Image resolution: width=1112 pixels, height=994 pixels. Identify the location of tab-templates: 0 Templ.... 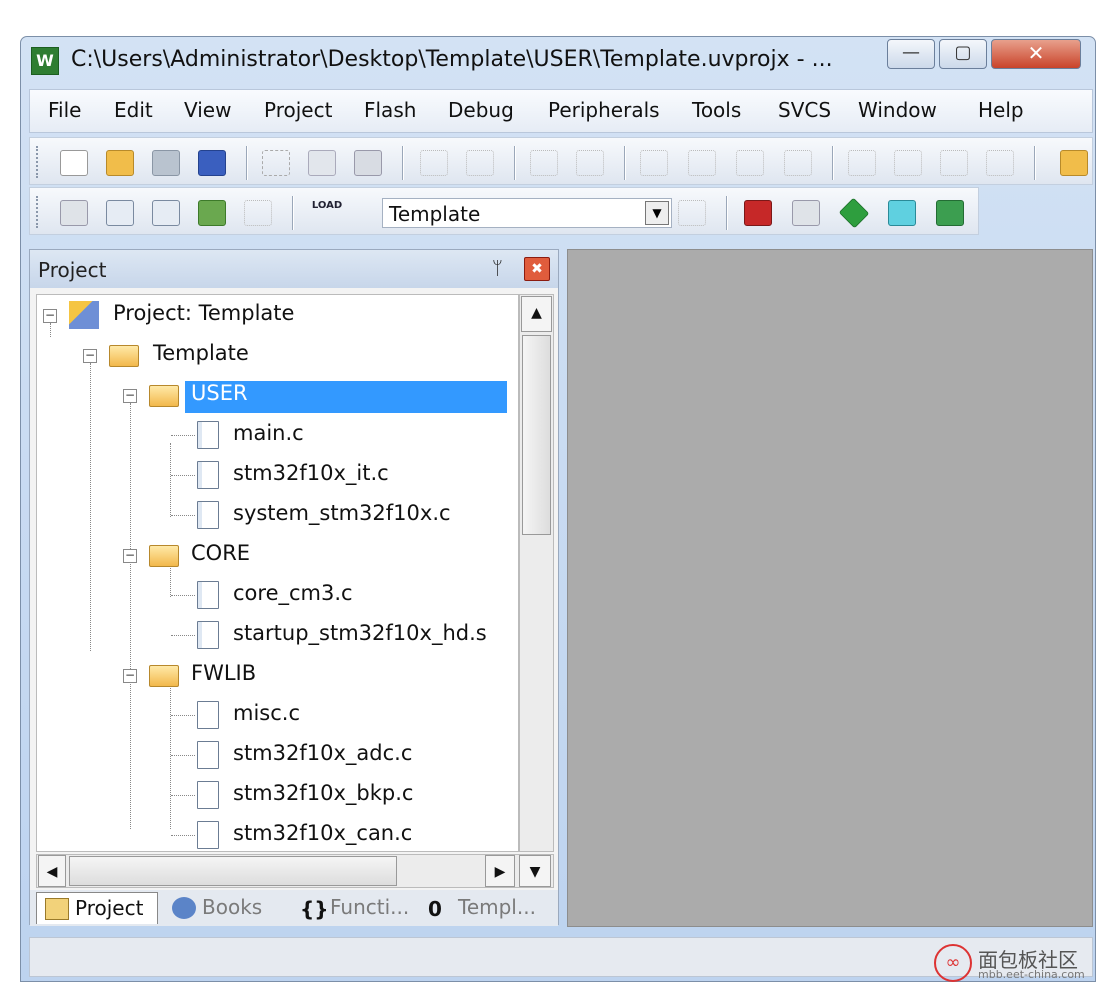
(483, 908).